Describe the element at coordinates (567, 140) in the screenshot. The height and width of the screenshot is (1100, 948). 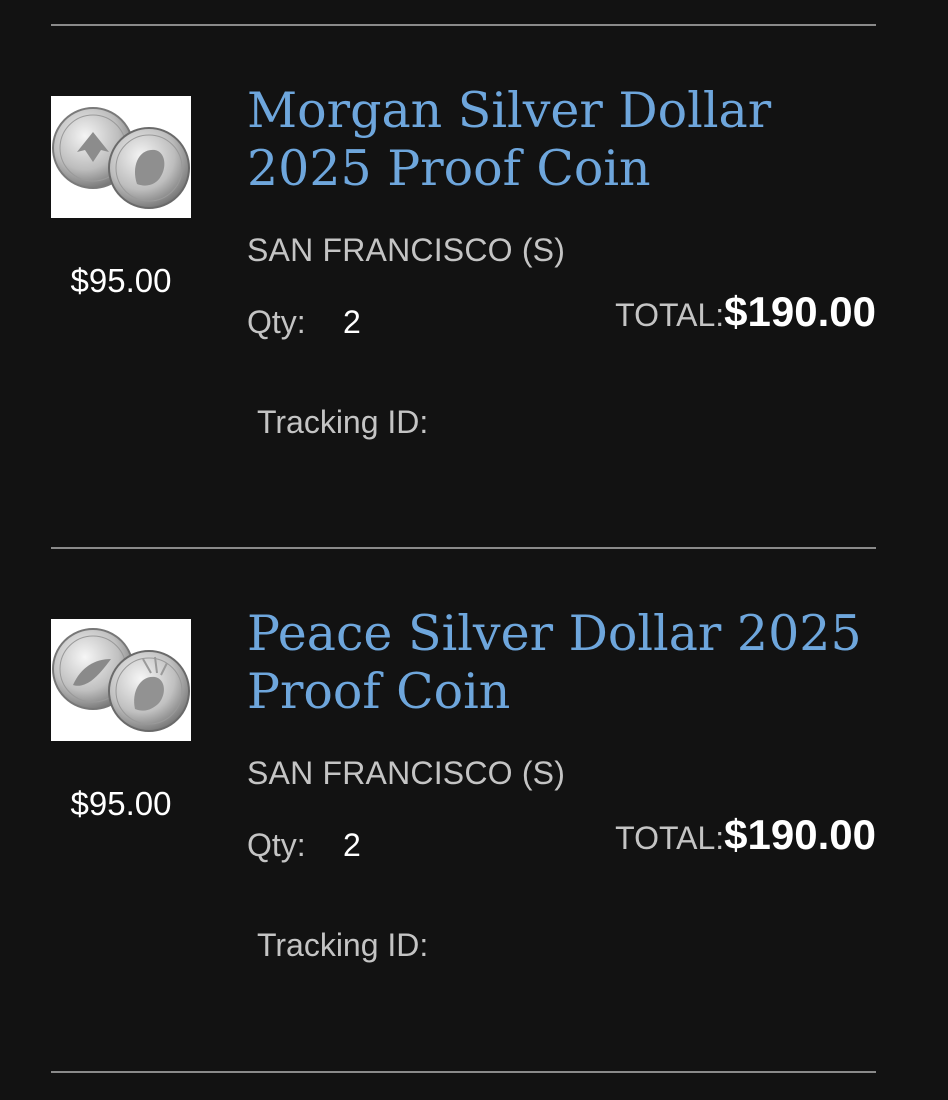
I see `product-title-link: Morgan Silver Dollar 2025 Proof Coin` at that location.